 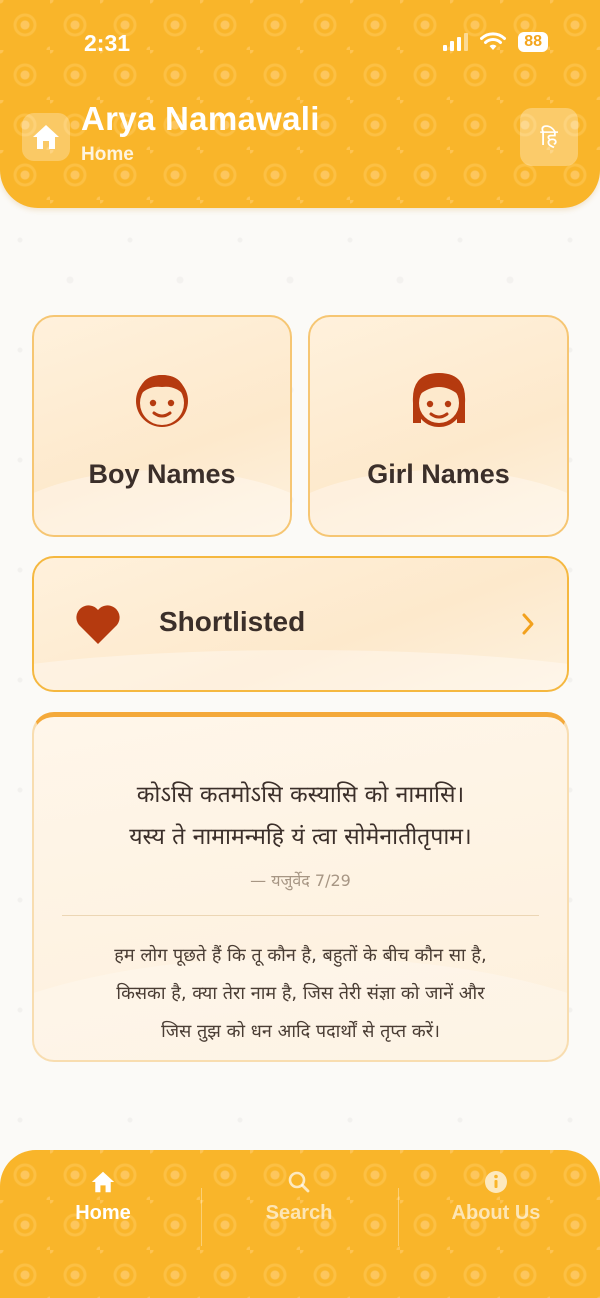 What do you see at coordinates (98, 624) in the screenshot?
I see `heart-icon` at bounding box center [98, 624].